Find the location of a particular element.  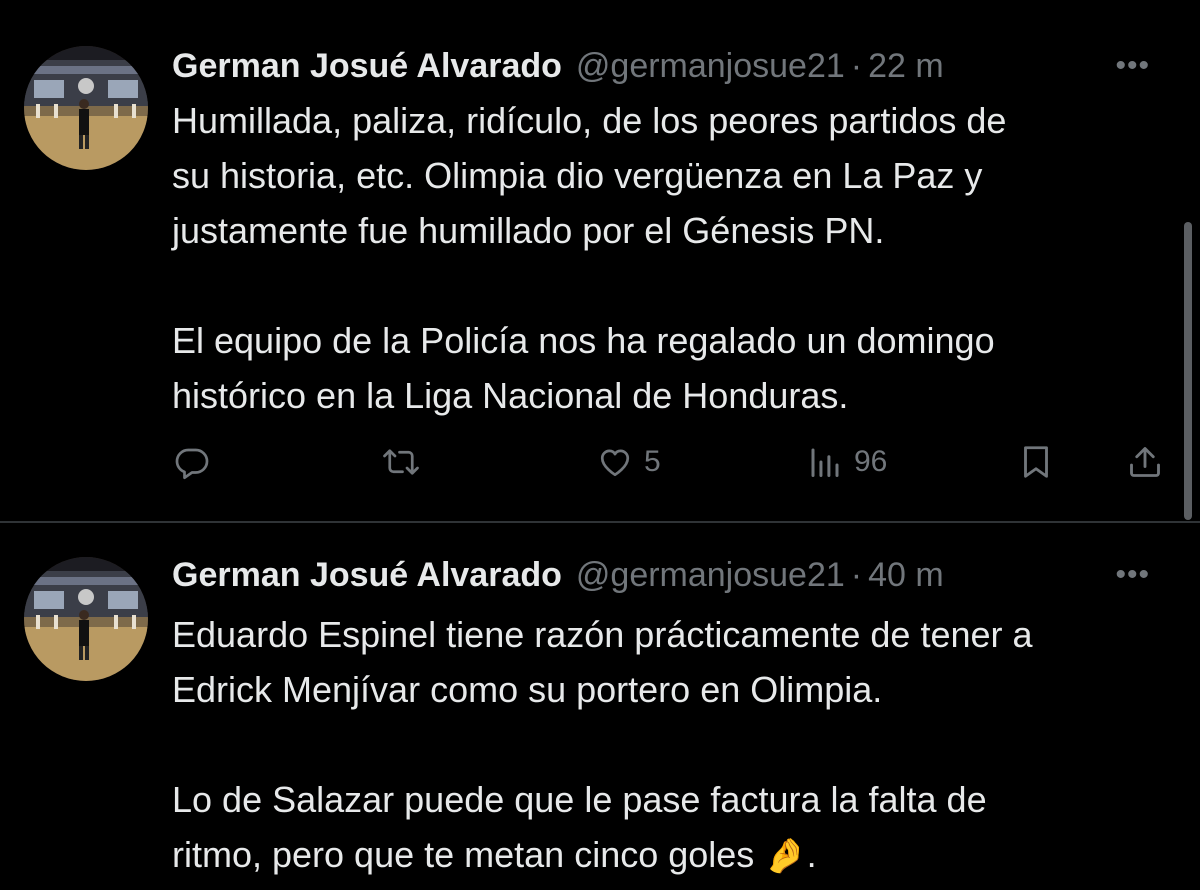

reply-icon is located at coordinates (192, 464).